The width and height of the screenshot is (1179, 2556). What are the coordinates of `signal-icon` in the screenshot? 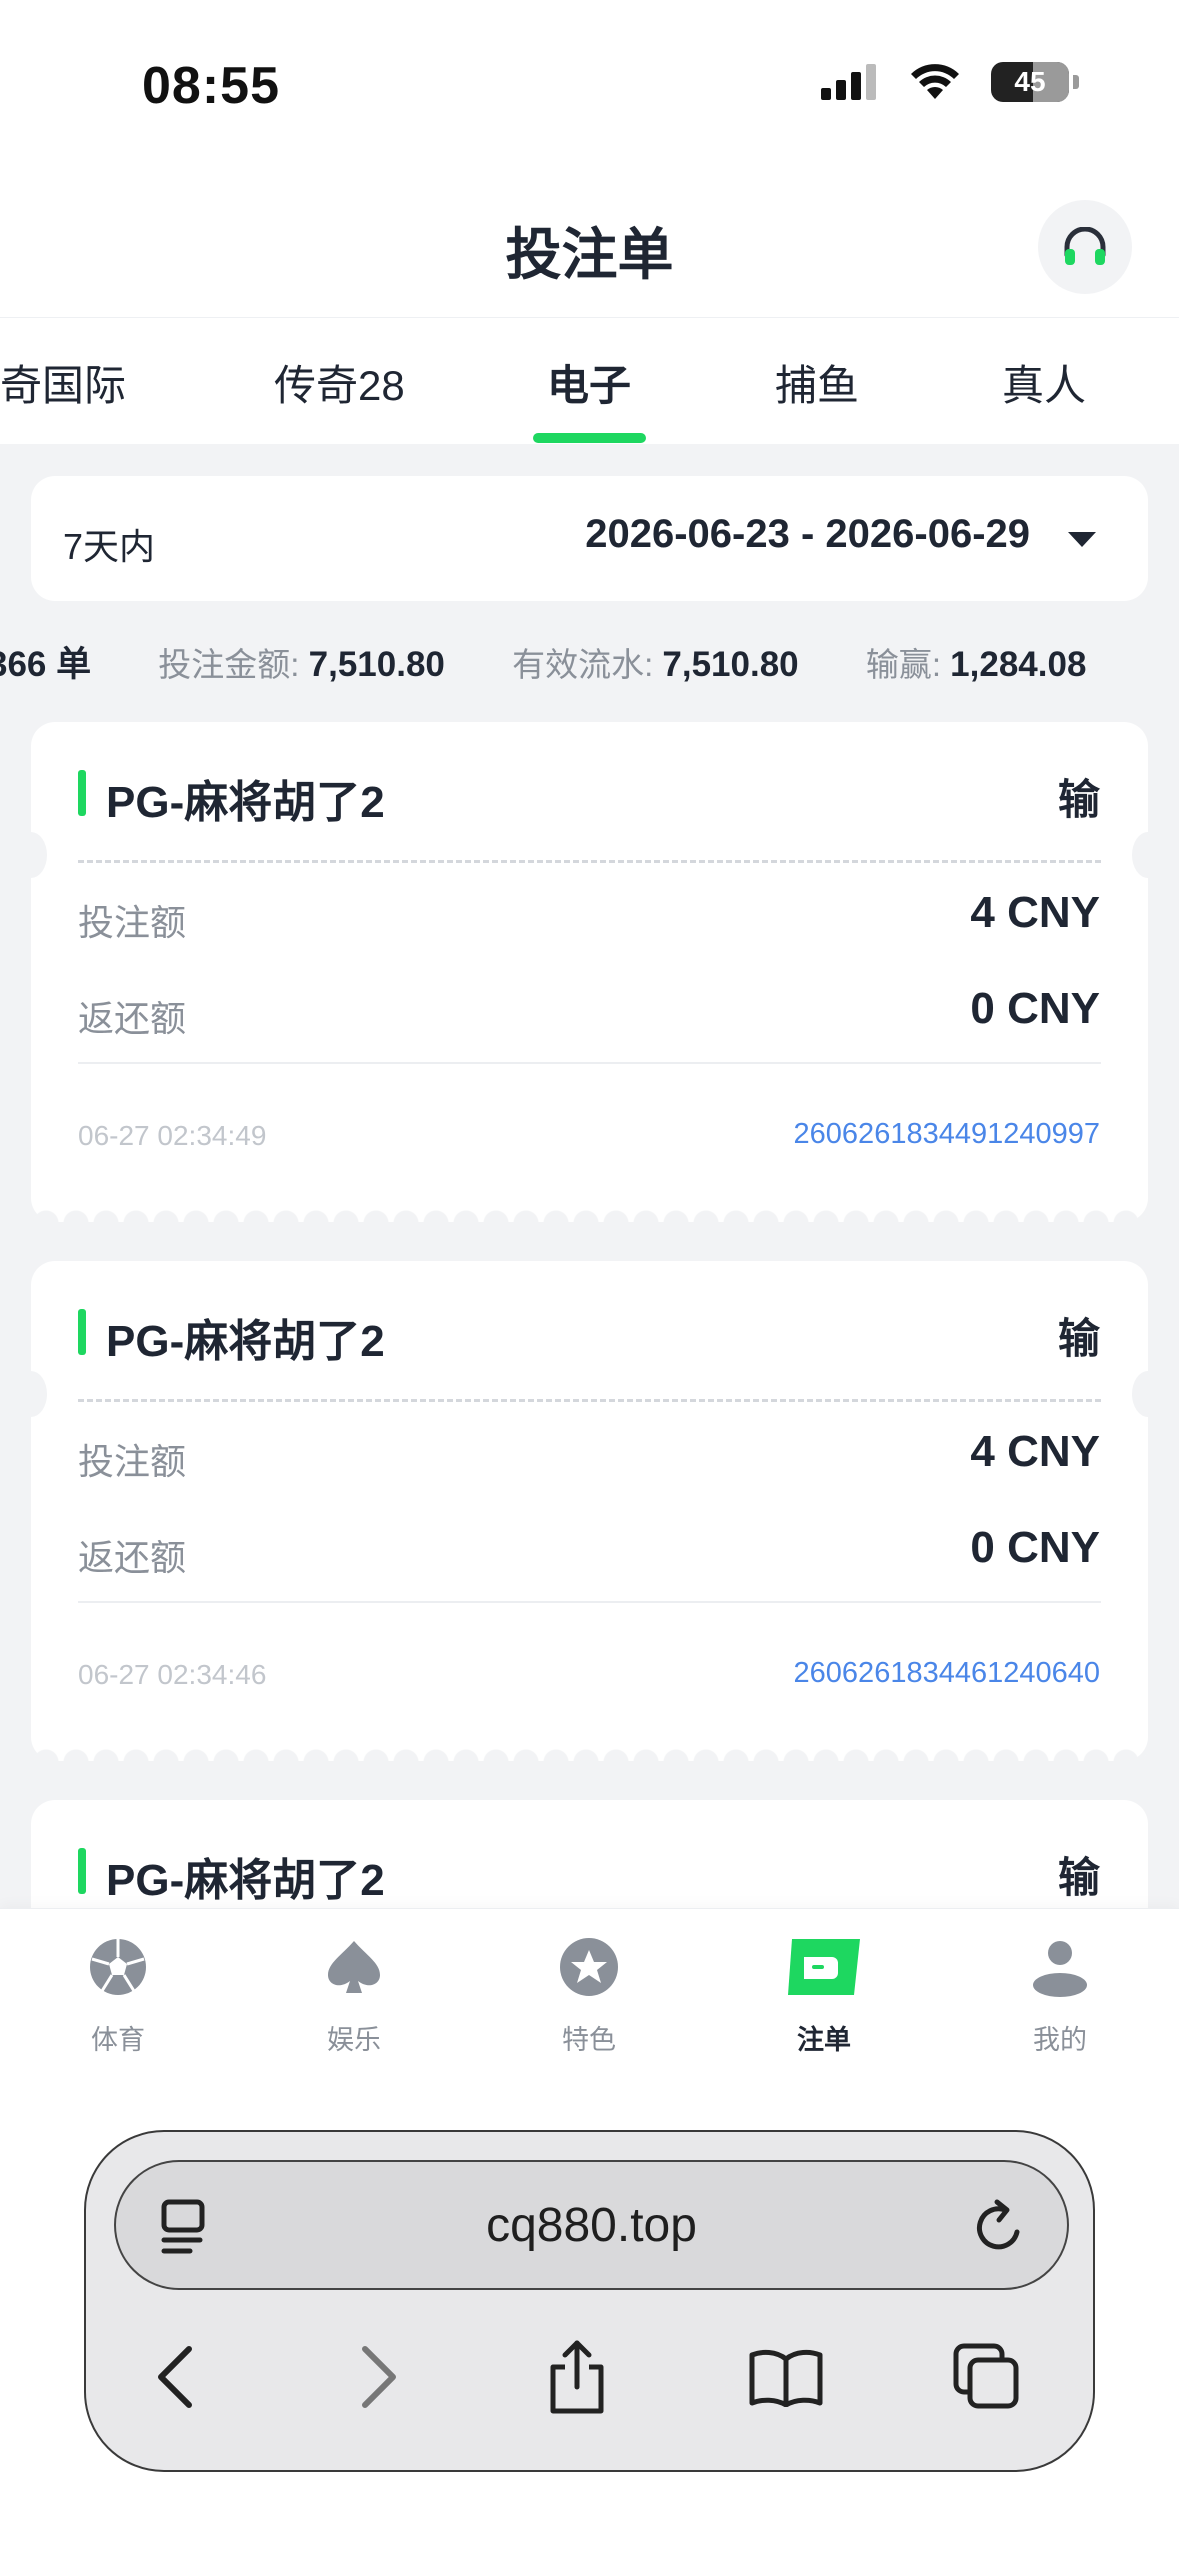 It's located at (848, 82).